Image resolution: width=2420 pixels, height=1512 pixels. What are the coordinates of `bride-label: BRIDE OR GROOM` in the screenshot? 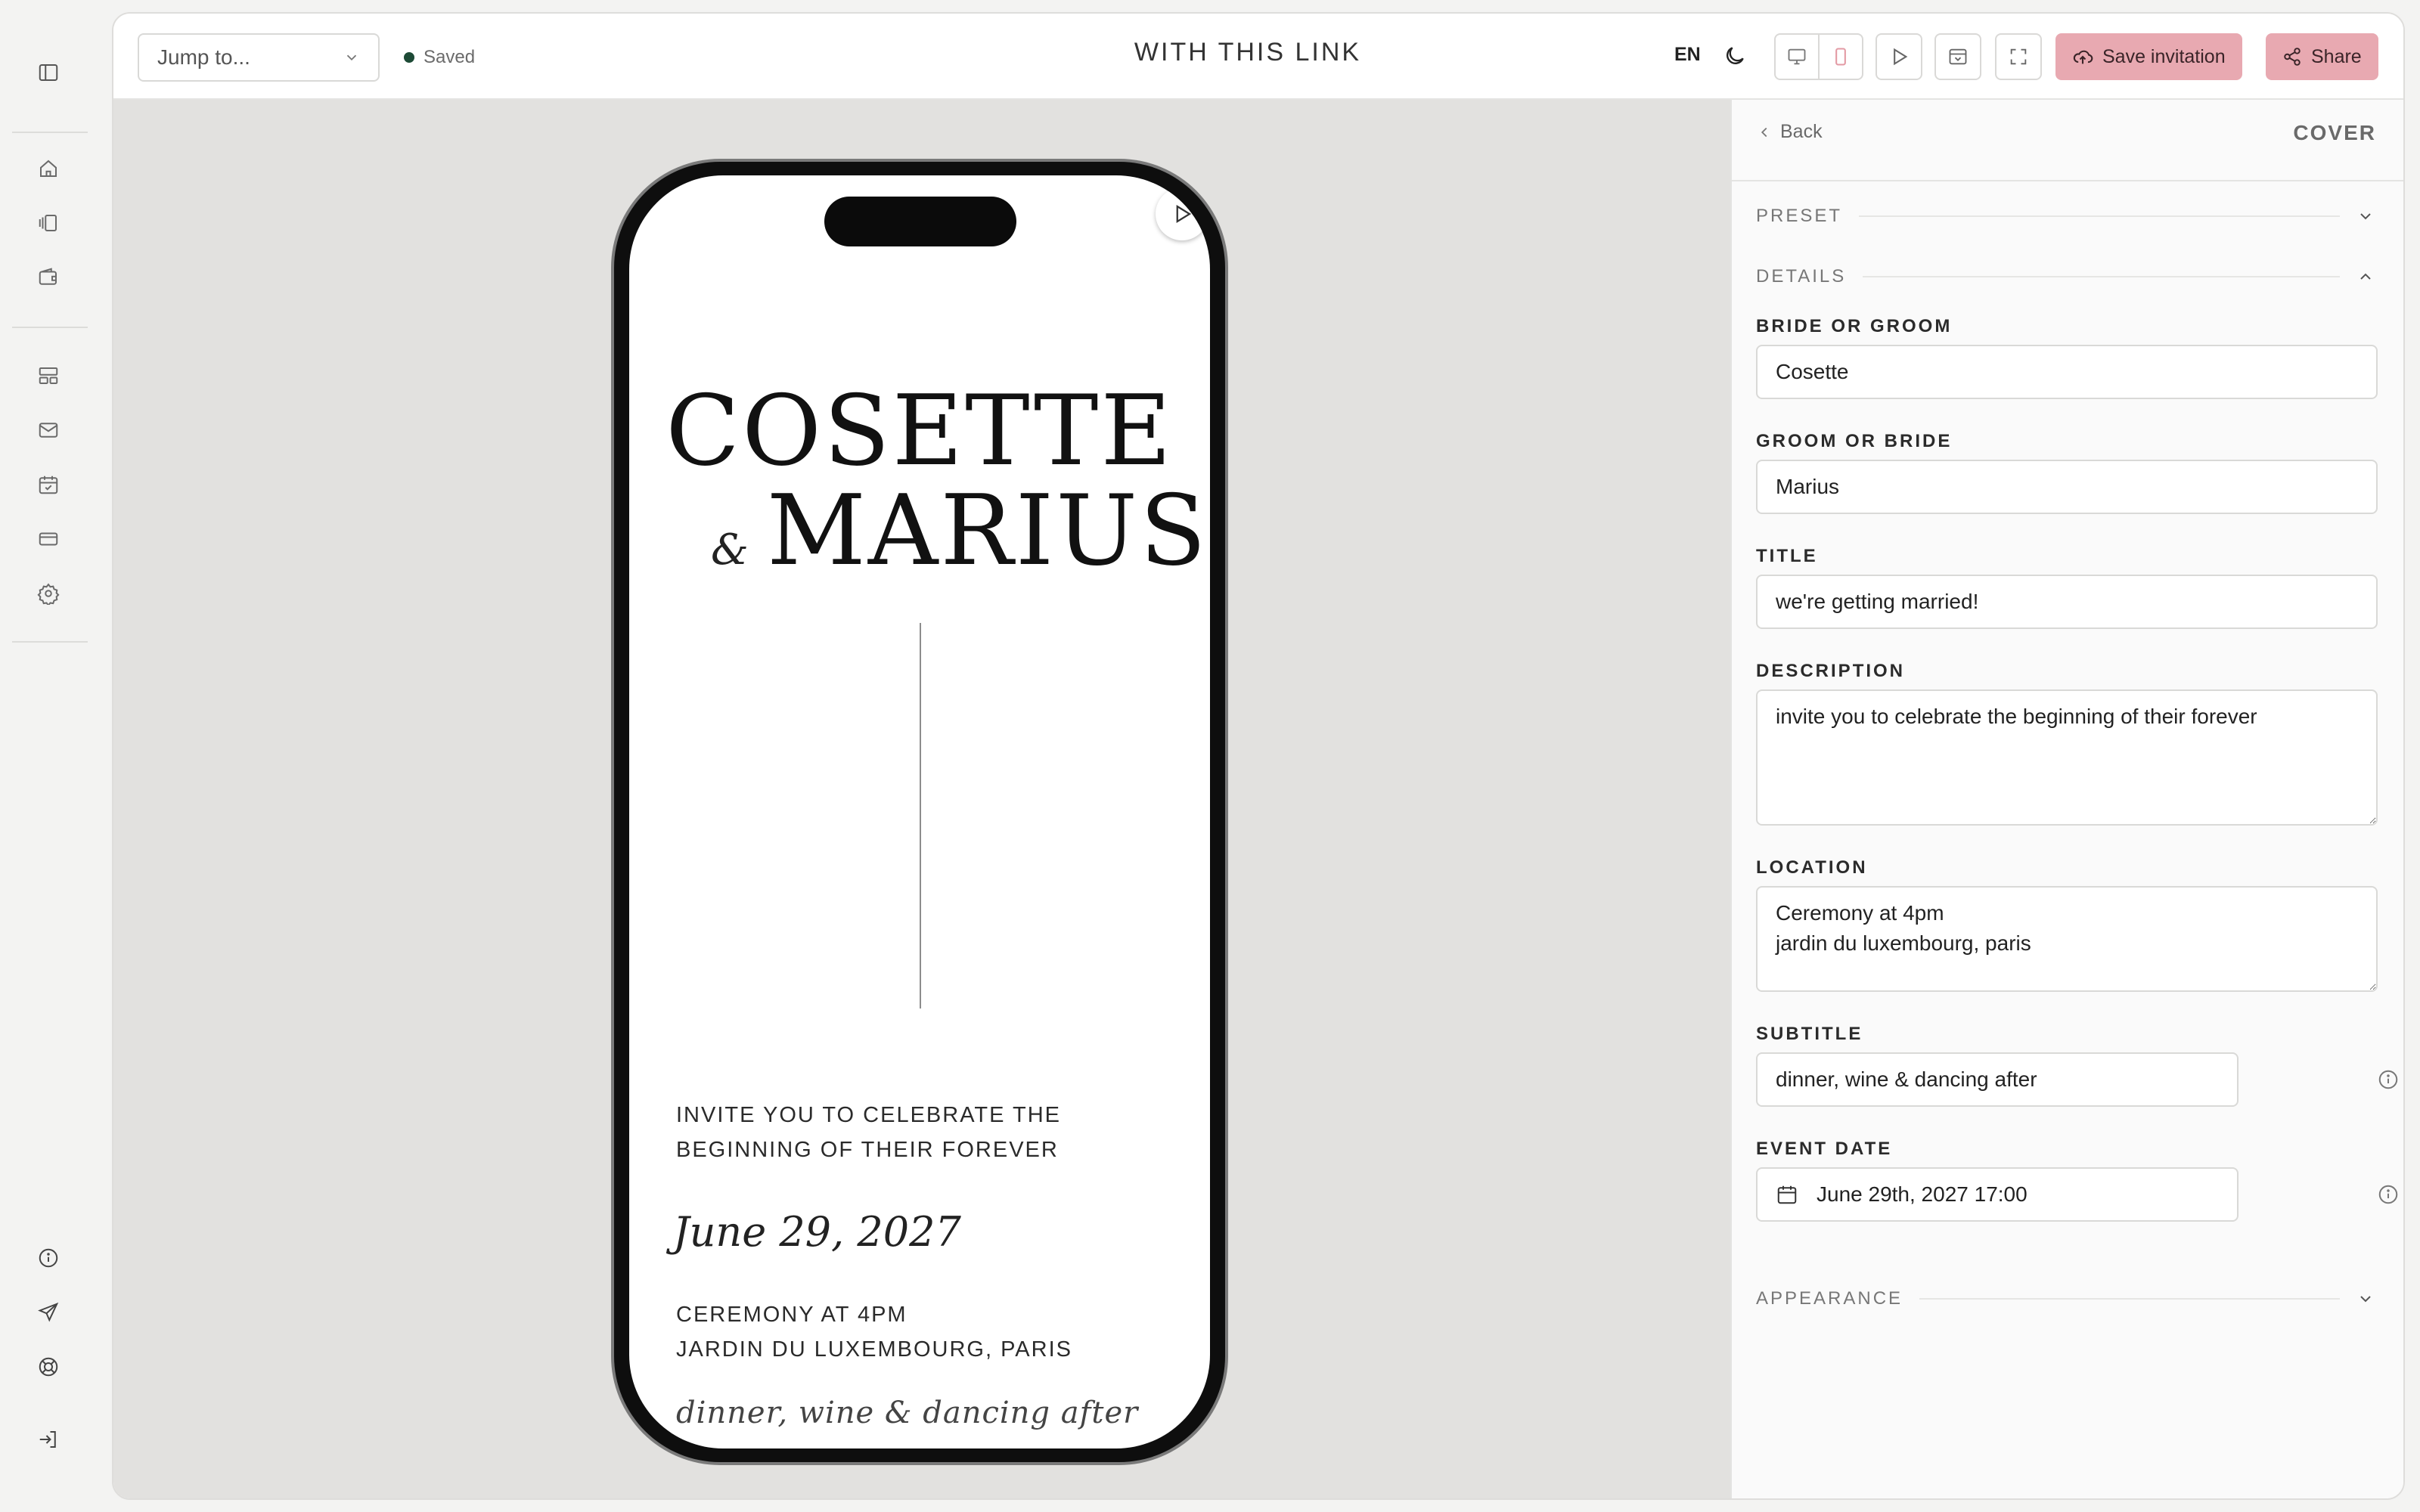 It's located at (1854, 326).